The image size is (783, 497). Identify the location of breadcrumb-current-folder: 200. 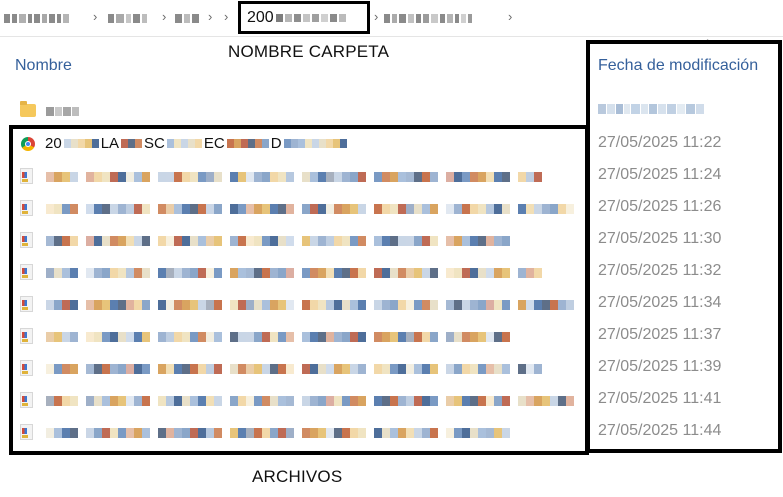
(304, 17).